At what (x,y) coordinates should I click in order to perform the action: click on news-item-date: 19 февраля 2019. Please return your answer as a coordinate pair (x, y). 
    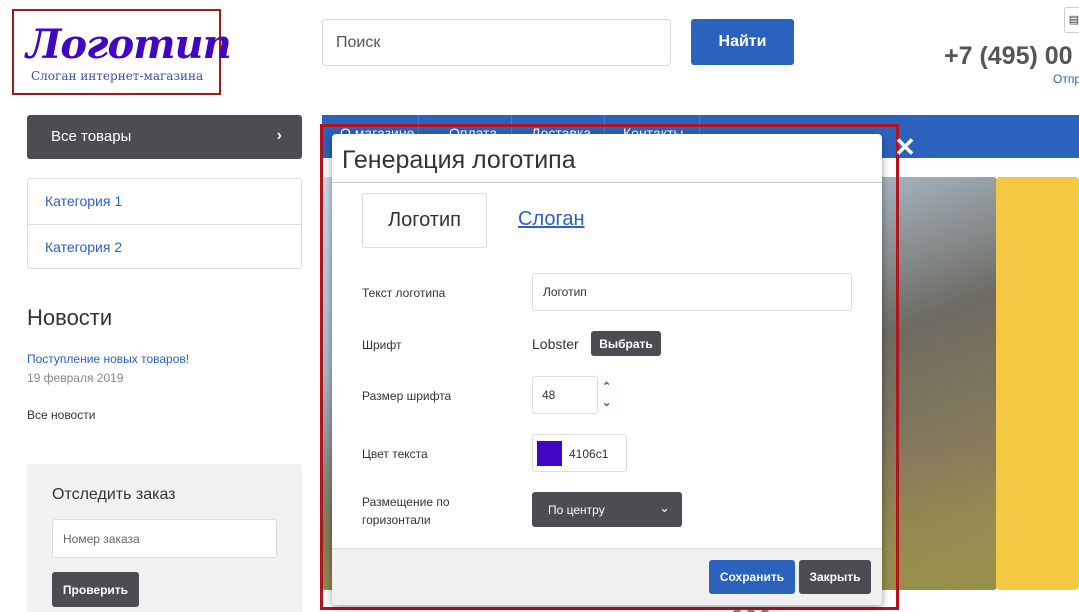
    Looking at the image, I should click on (75, 378).